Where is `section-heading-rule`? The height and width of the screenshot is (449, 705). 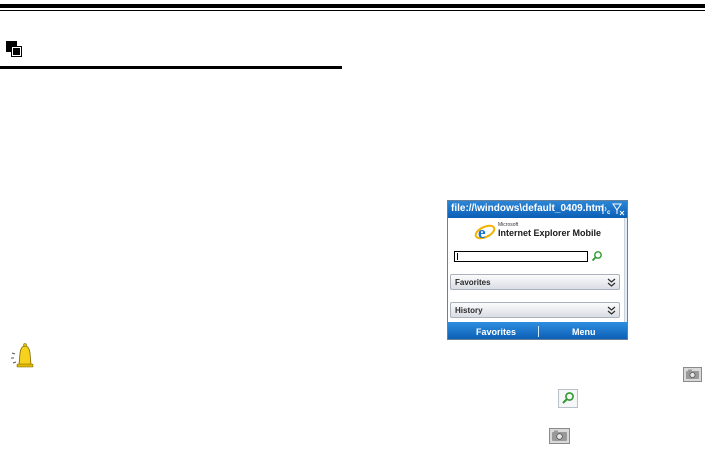 section-heading-rule is located at coordinates (171, 67).